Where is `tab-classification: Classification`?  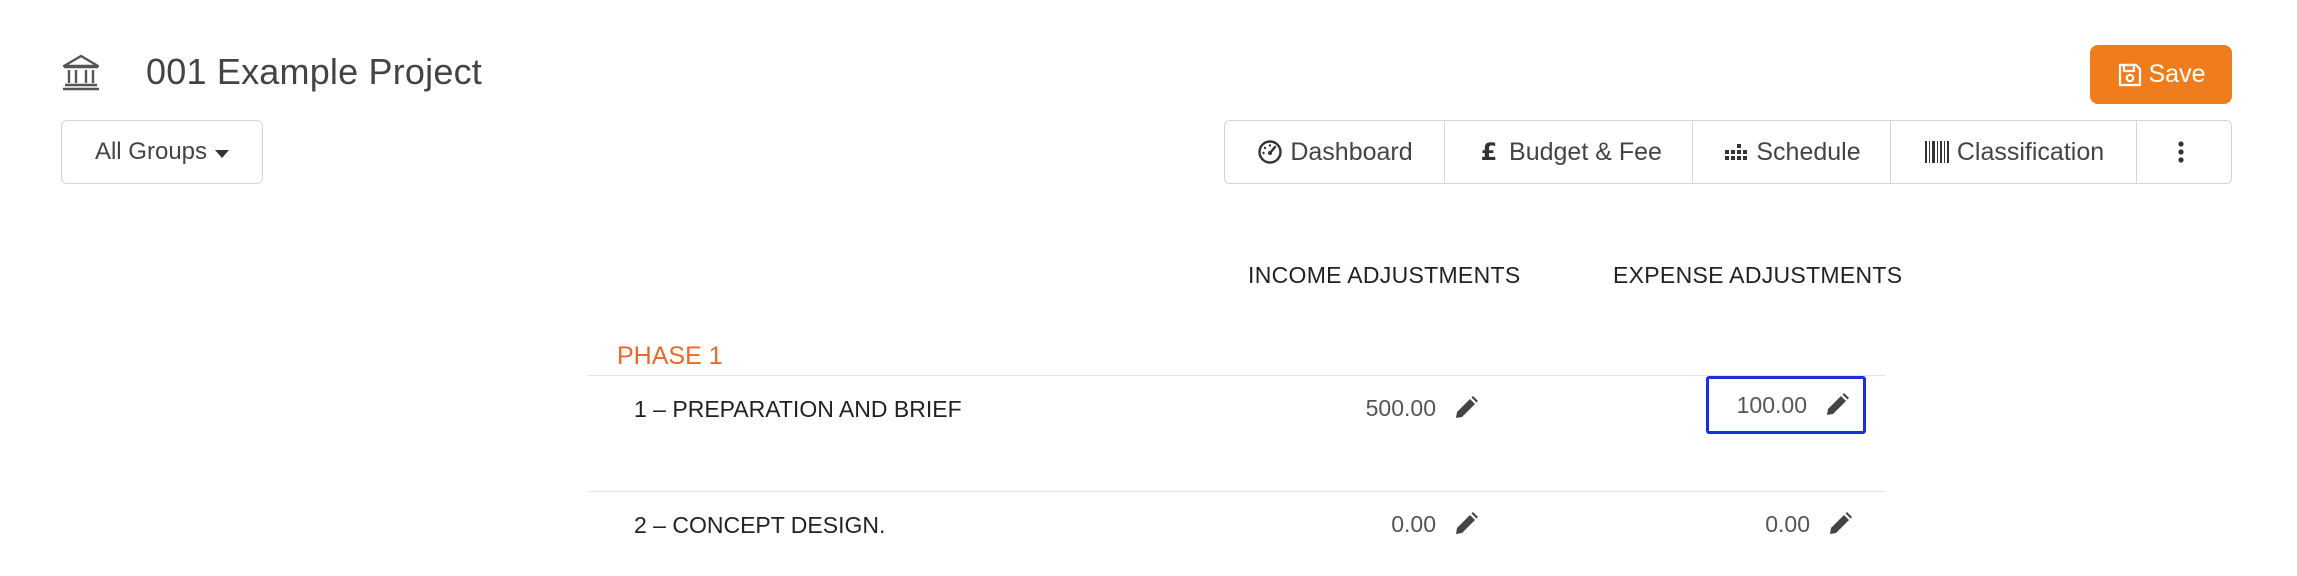
tab-classification: Classification is located at coordinates (2014, 152).